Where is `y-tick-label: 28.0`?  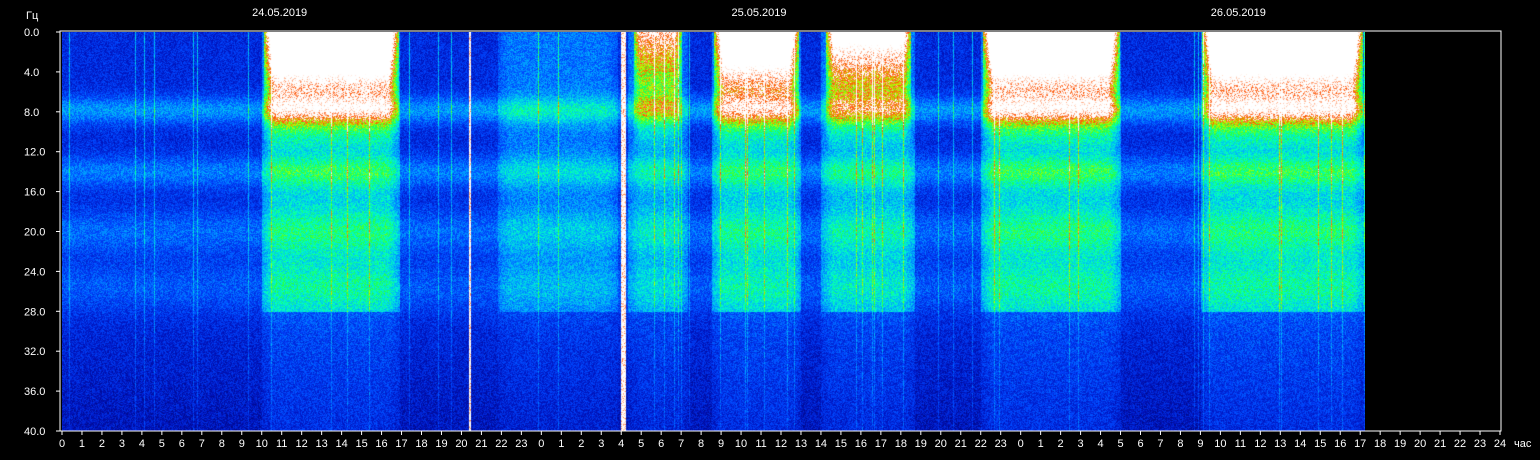
y-tick-label: 28.0 is located at coordinates (34, 312).